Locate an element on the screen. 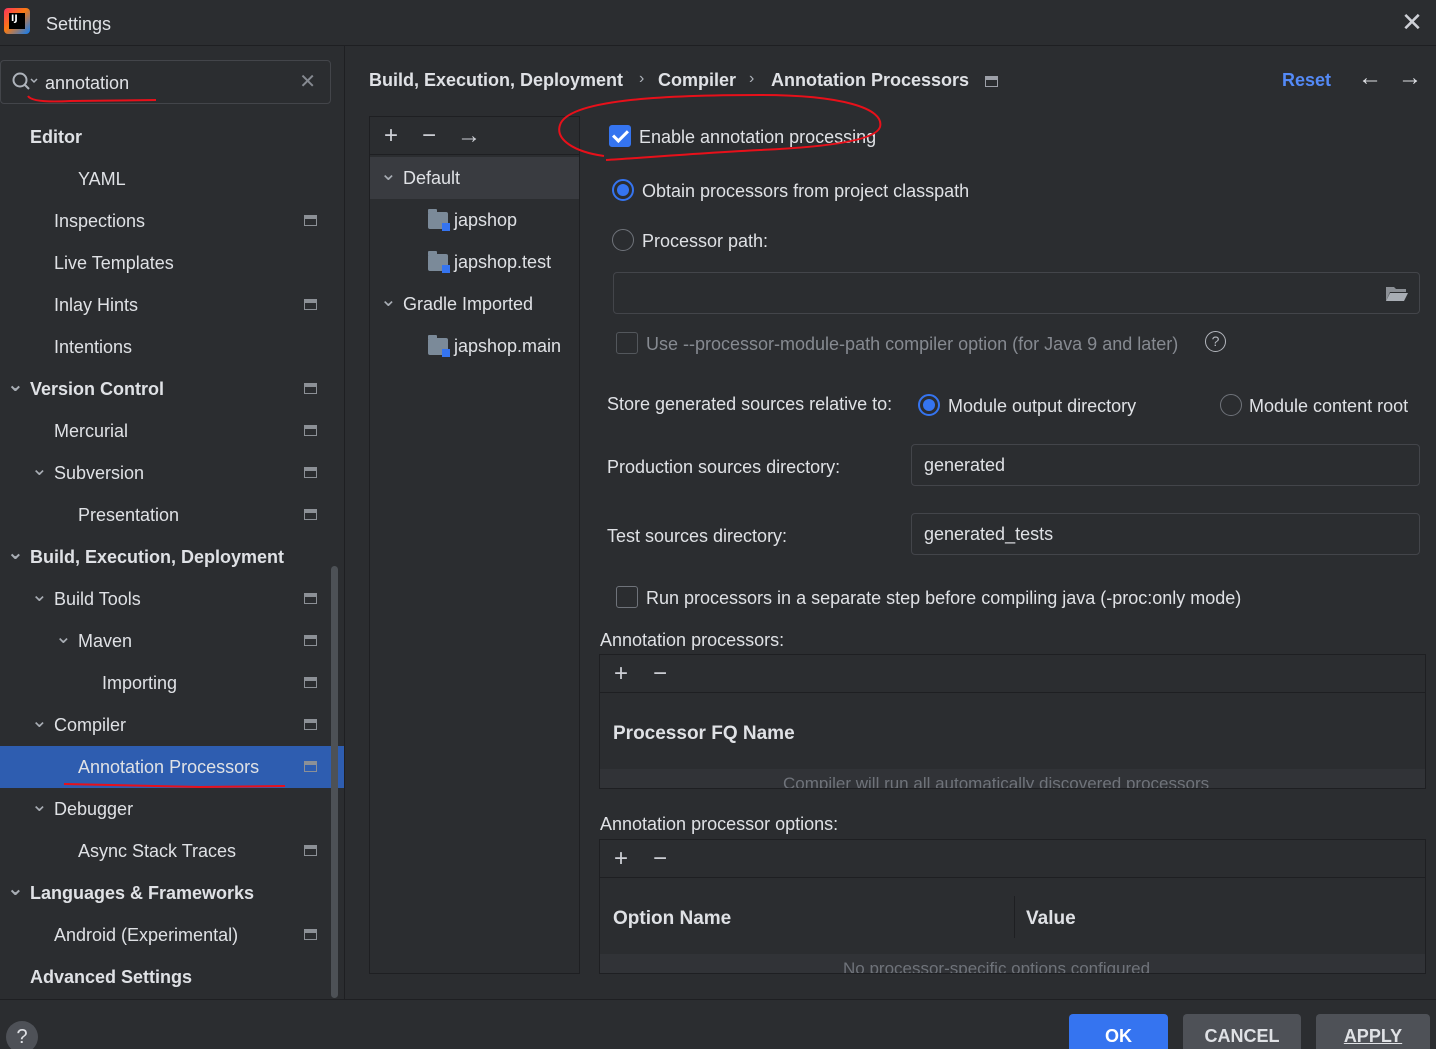 The height and width of the screenshot is (1049, 1436). sidebar-item-subversion: ⌄ Subversion is located at coordinates (172, 473).